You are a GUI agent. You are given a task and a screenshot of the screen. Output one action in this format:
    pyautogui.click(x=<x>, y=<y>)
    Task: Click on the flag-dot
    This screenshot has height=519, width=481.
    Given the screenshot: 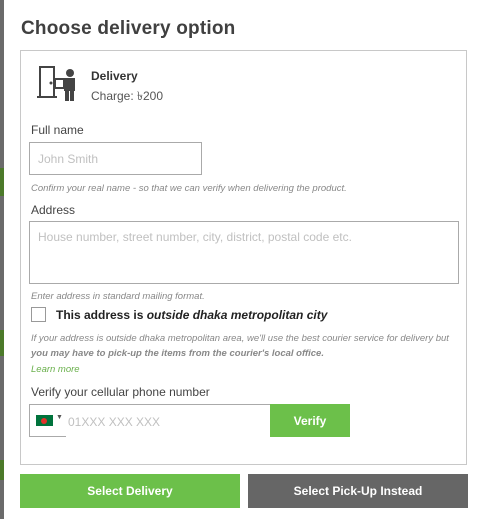 What is the action you would take?
    pyautogui.click(x=44, y=420)
    